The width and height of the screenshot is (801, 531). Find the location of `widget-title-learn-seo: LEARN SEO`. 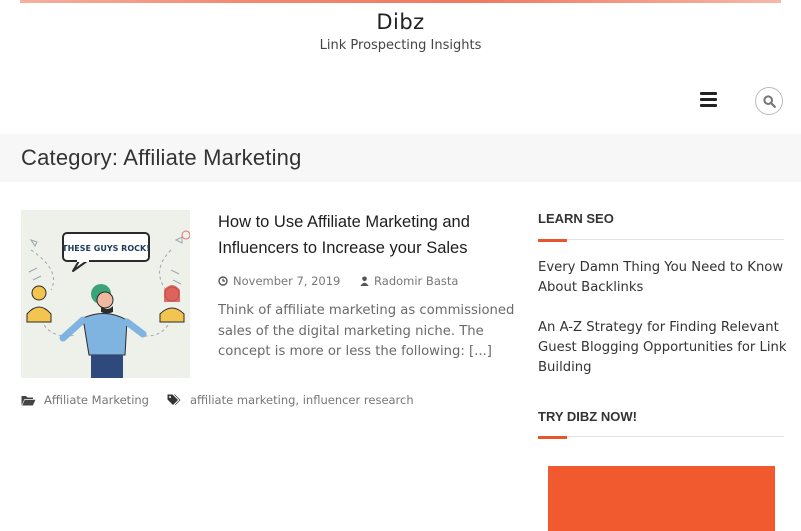

widget-title-learn-seo: LEARN SEO is located at coordinates (576, 218).